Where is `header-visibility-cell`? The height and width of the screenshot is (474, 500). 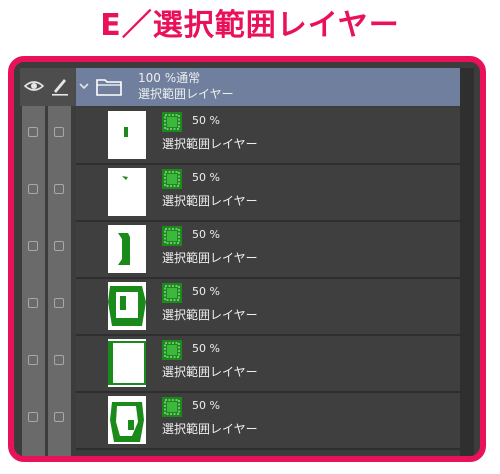
header-visibility-cell is located at coordinates (47, 87).